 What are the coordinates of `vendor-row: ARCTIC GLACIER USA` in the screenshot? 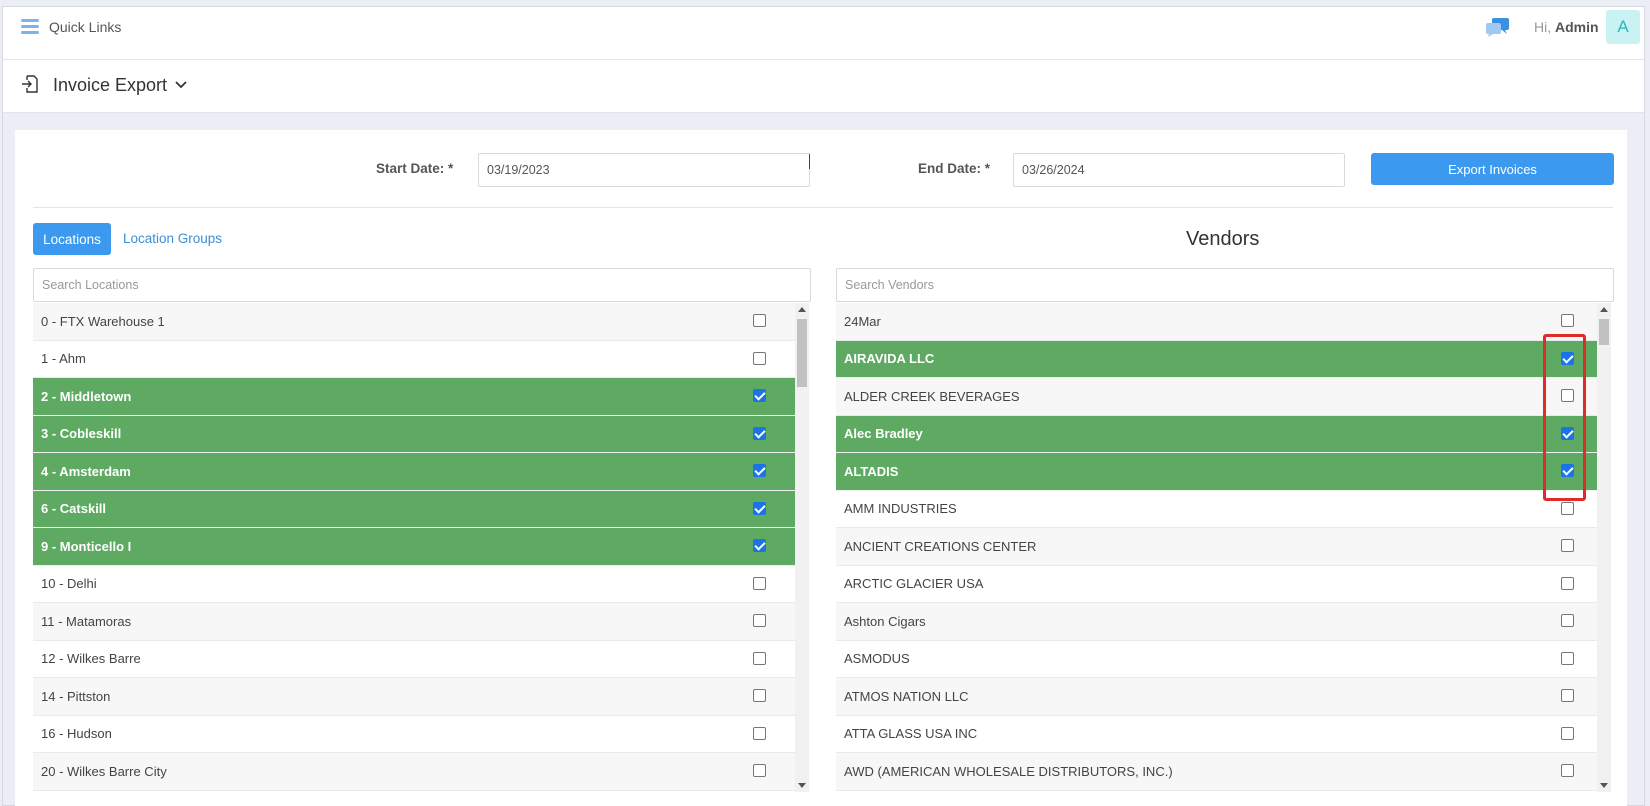 It's located at (1216, 584).